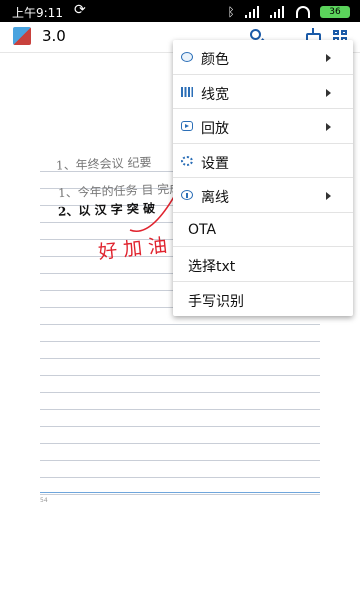 Image resolution: width=360 pixels, height=600 pixels. I want to click on wifi-icon, so click(303, 11).